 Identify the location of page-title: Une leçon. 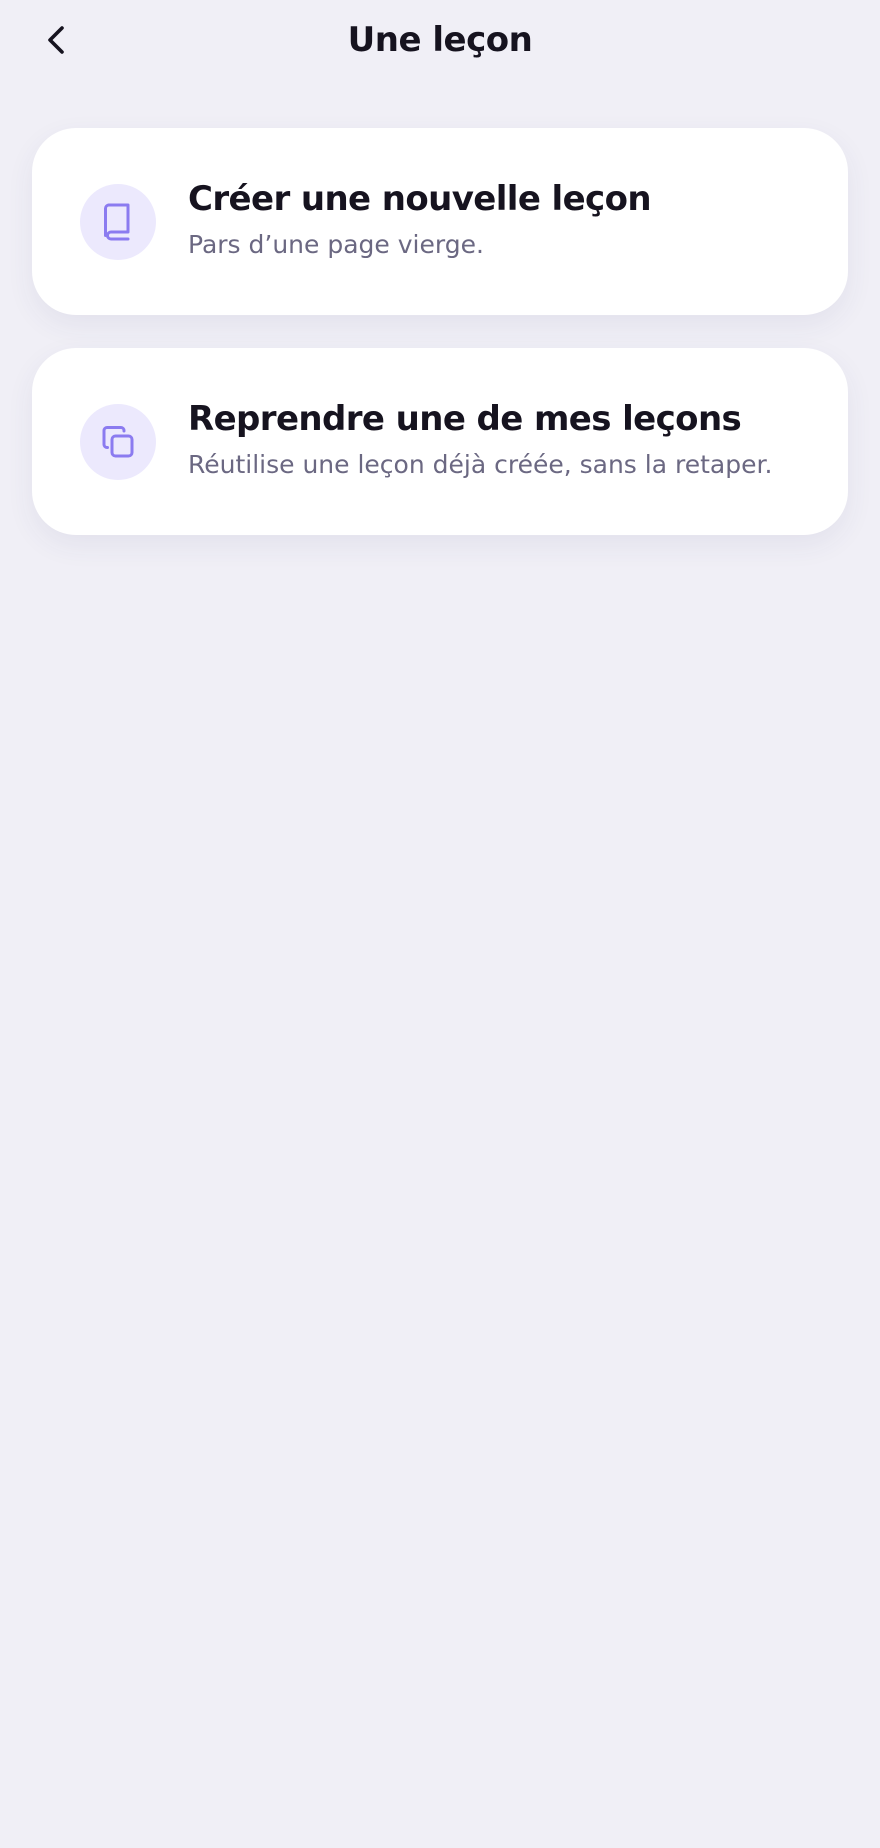
(440, 40).